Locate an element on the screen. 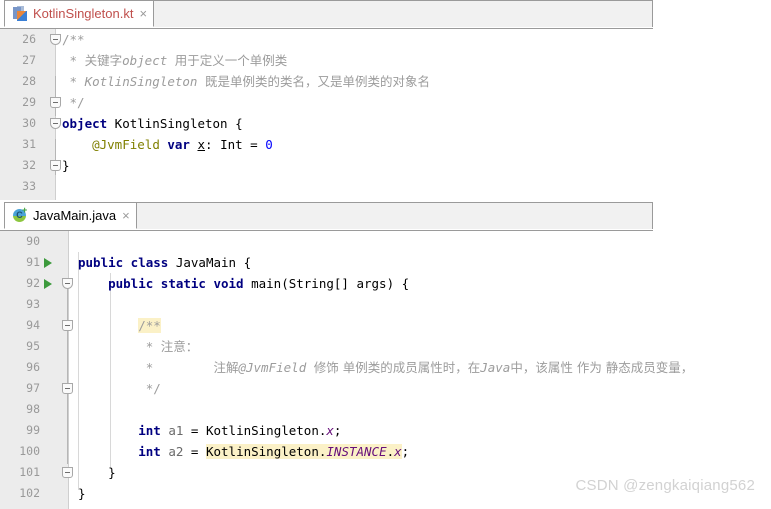  code-token: Java is located at coordinates (495, 367).